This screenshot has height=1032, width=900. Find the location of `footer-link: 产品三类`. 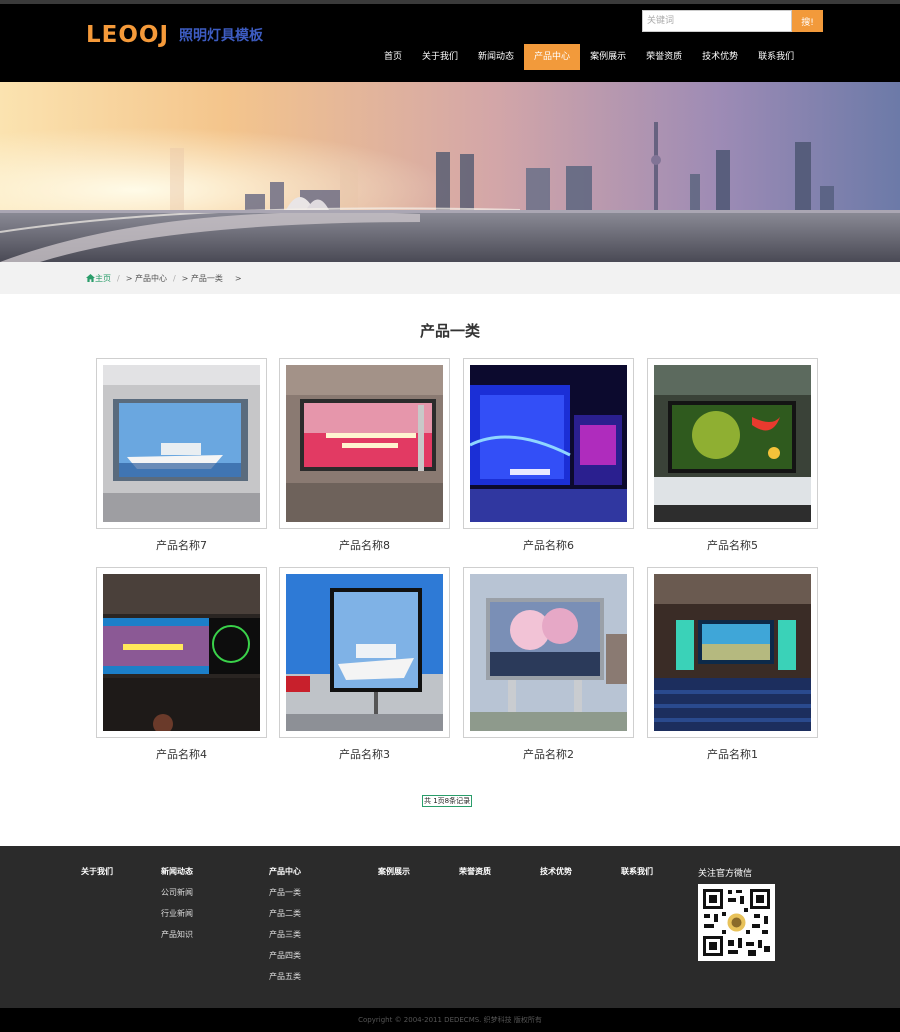

footer-link: 产品三类 is located at coordinates (285, 934).